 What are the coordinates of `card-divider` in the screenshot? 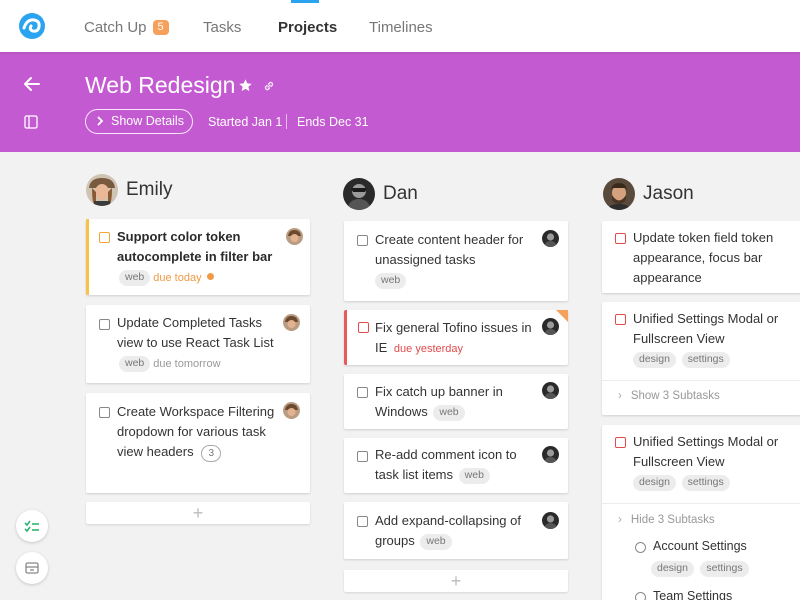 It's located at (701, 503).